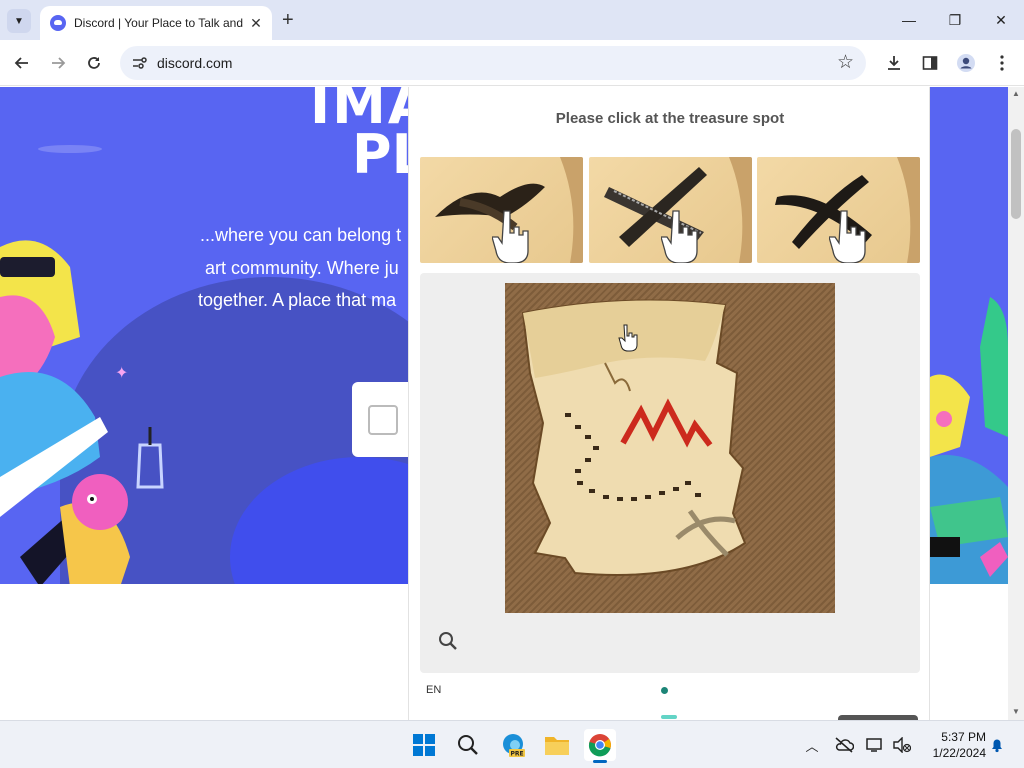 The image size is (1024, 768). Describe the element at coordinates (670, 448) in the screenshot. I see `treasure-map-image` at that location.